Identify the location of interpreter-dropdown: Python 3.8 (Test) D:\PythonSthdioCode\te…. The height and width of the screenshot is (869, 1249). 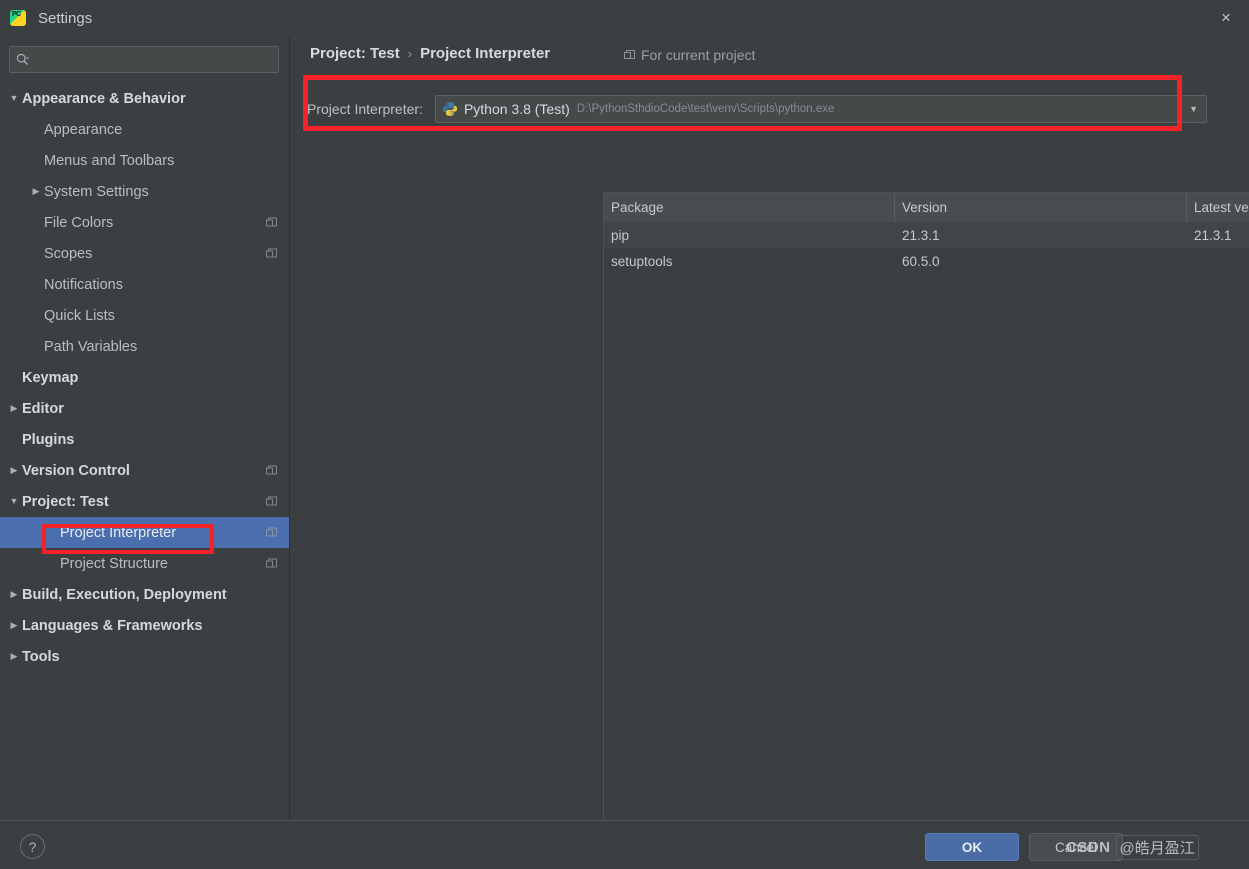
(820, 109).